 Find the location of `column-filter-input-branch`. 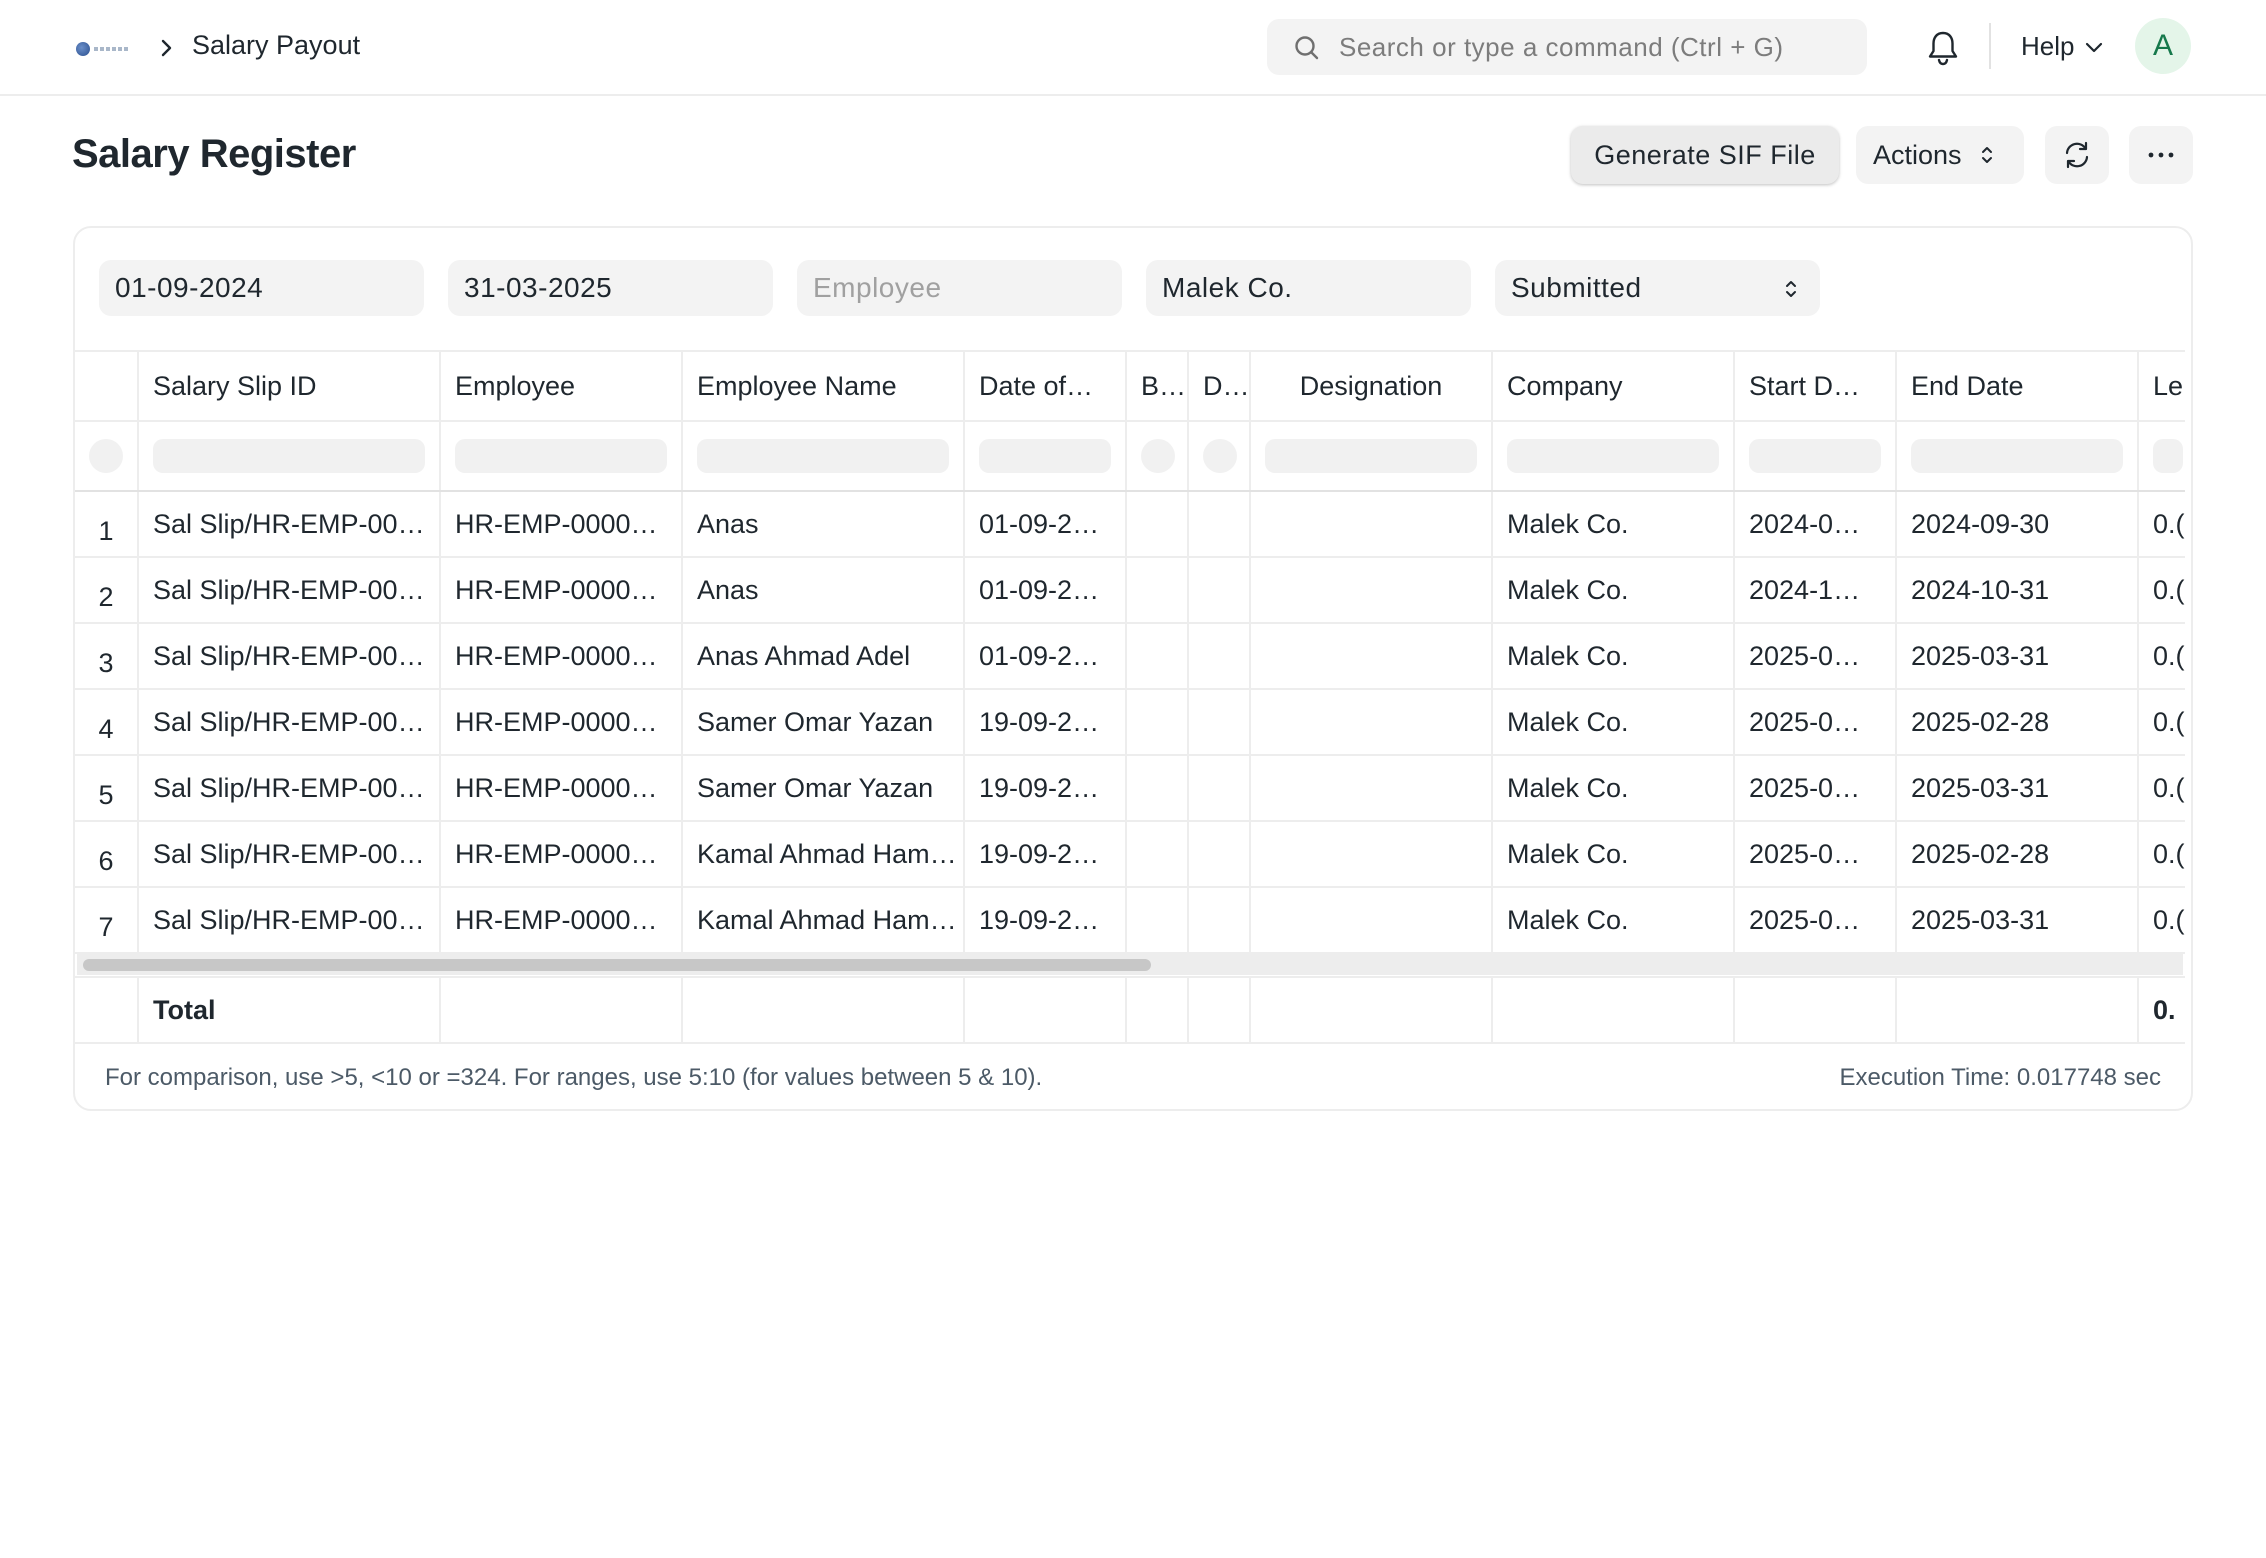

column-filter-input-branch is located at coordinates (1158, 456).